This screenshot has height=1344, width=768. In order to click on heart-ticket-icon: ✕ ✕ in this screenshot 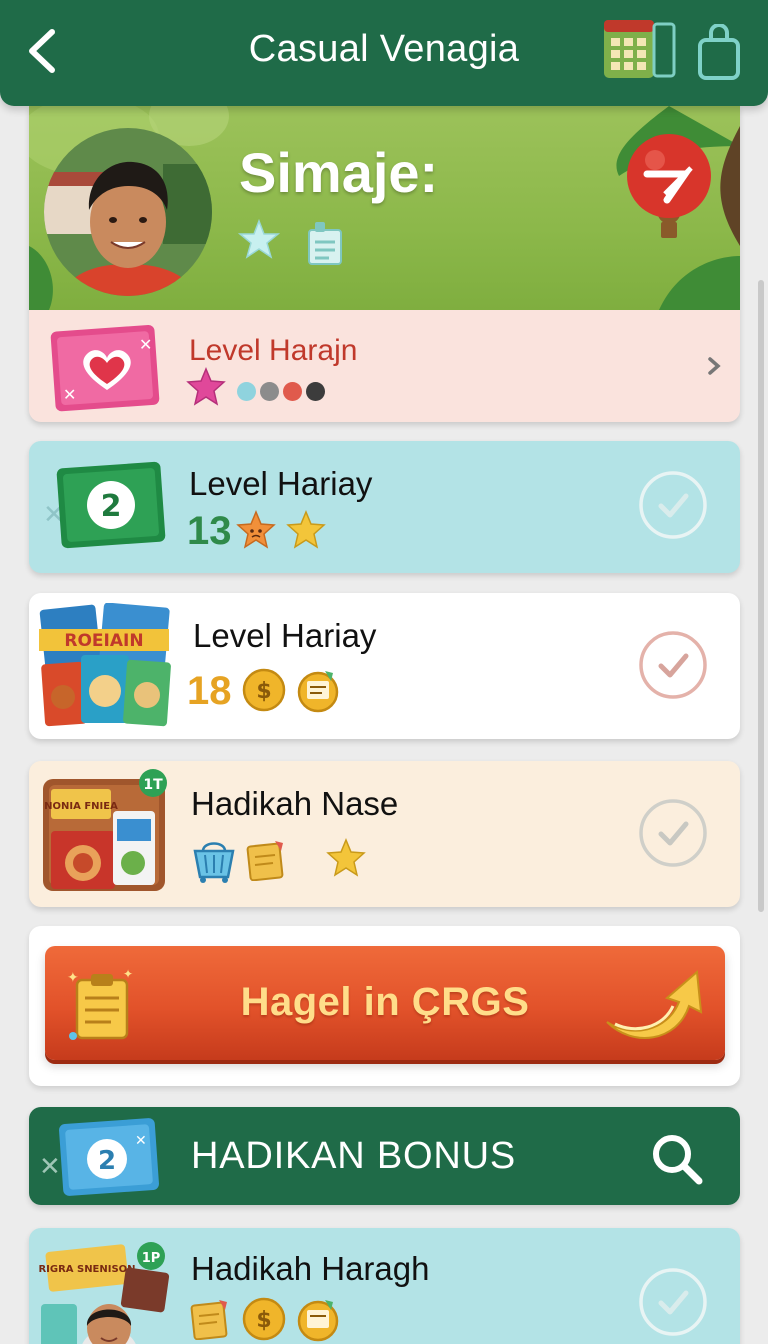, I will do `click(105, 368)`.